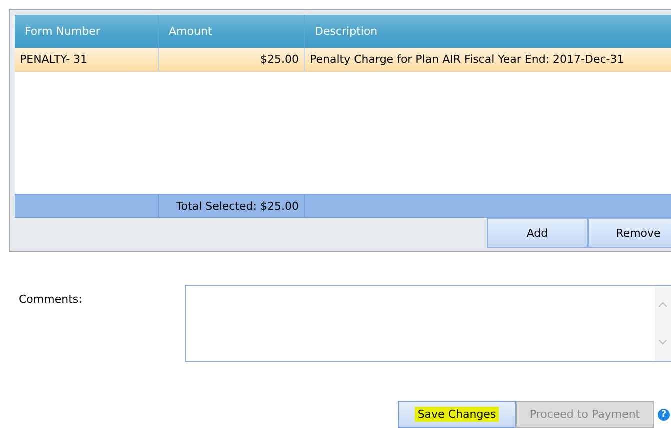  Describe the element at coordinates (629, 233) in the screenshot. I see `remove-button: Remove` at that location.